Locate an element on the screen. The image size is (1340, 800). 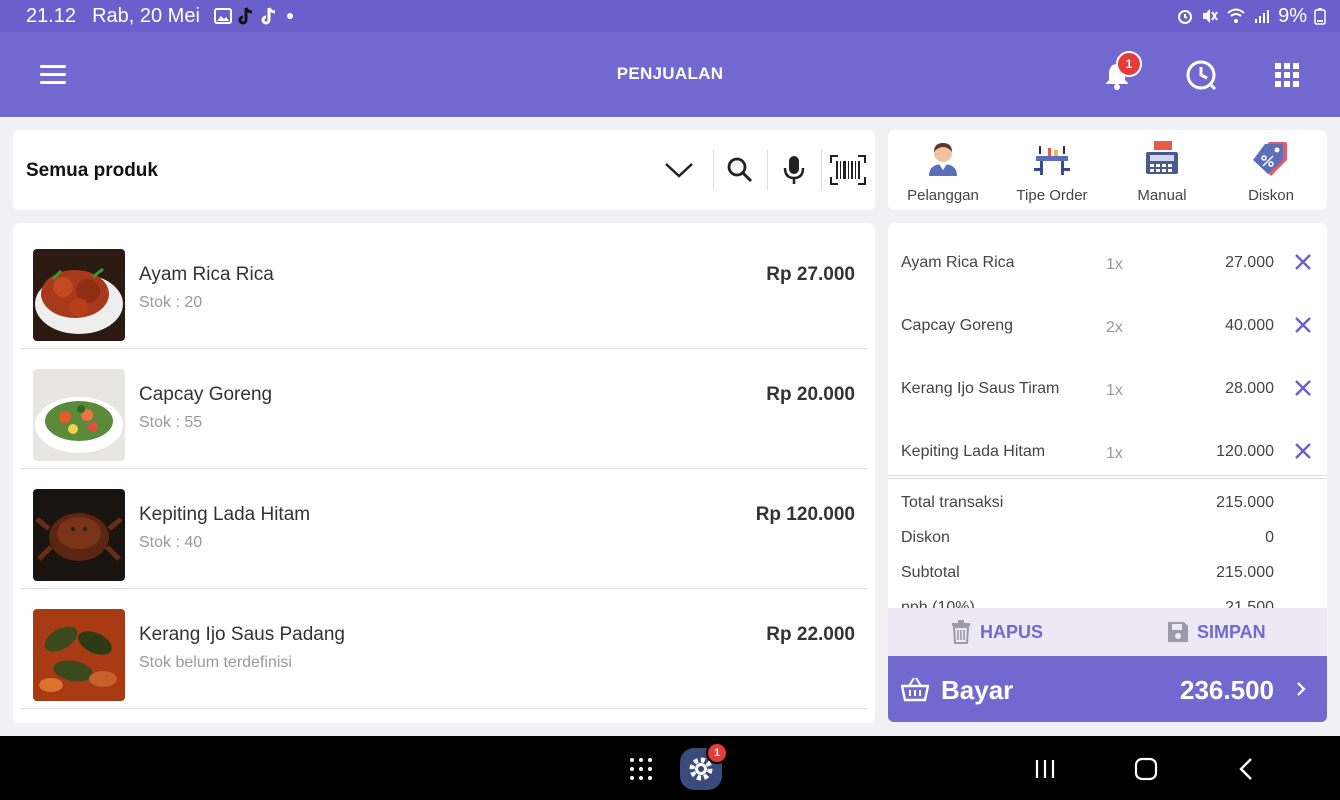
search-button is located at coordinates (740, 170).